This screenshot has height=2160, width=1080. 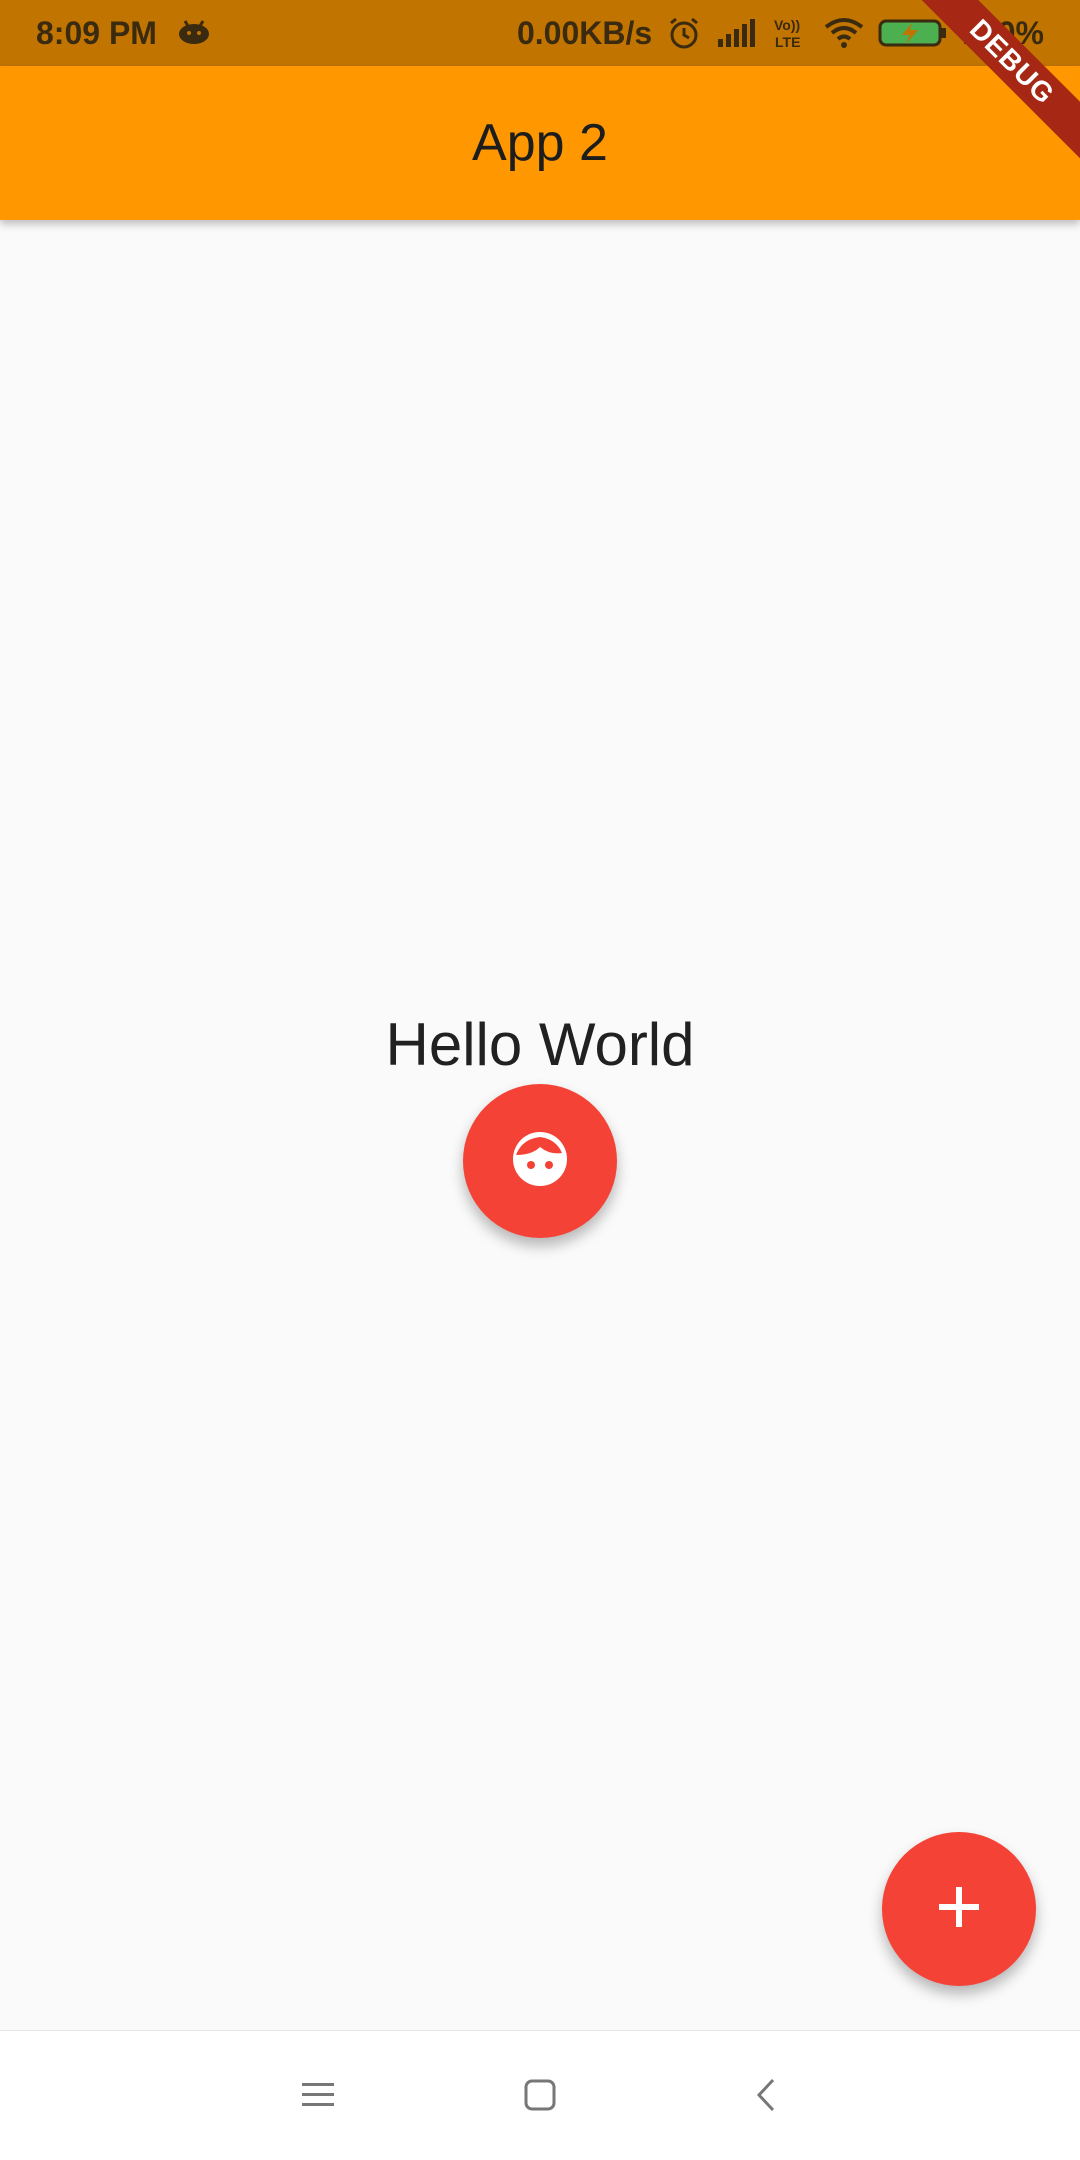 I want to click on navigation-bar, so click(x=540, y=2095).